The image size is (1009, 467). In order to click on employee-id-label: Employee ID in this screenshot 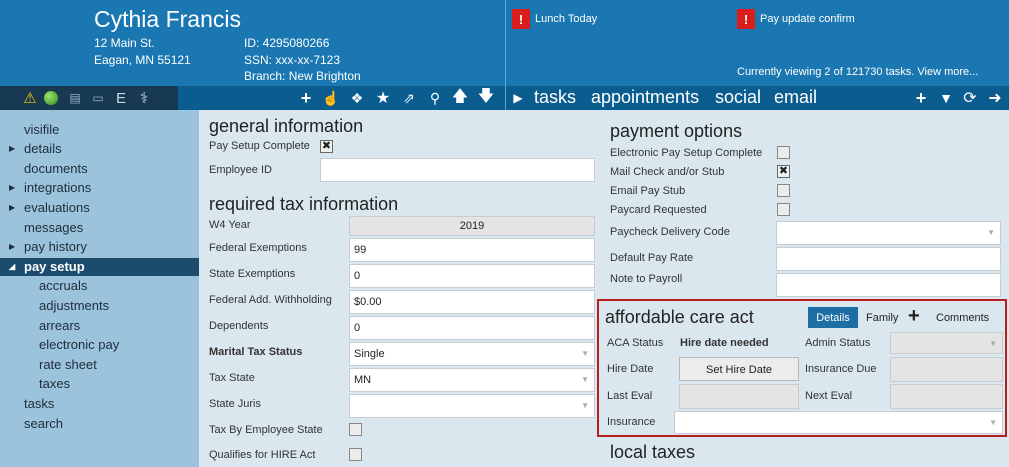, I will do `click(240, 170)`.